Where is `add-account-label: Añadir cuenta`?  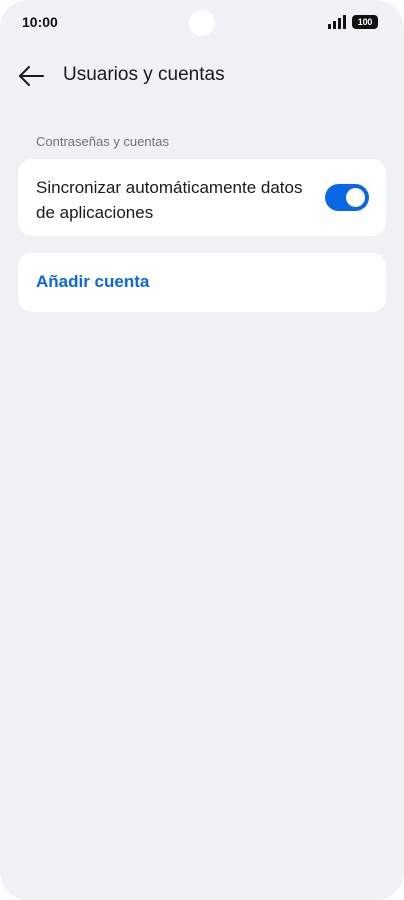
add-account-label: Añadir cuenta is located at coordinates (93, 281).